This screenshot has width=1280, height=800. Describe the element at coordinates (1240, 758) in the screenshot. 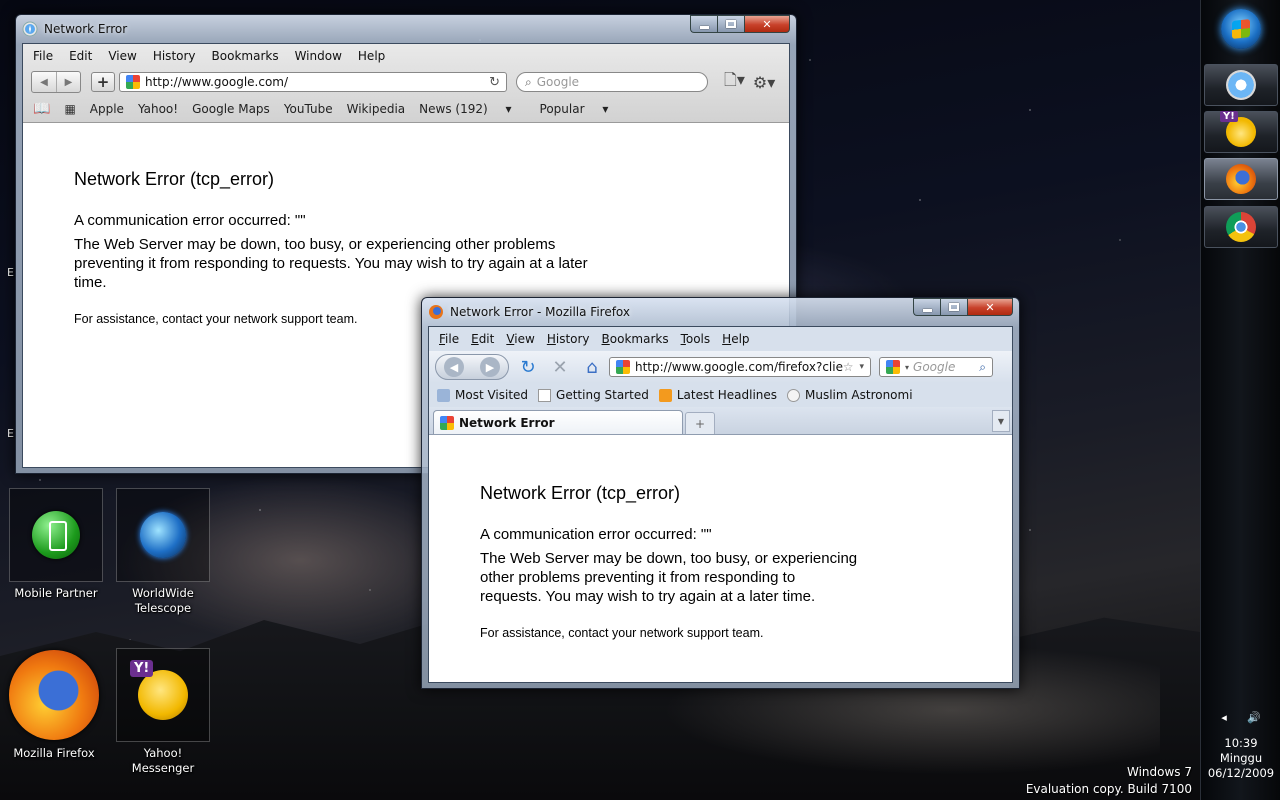

I see `tray-clock: 10:39 Minggu 06/12/2009` at that location.